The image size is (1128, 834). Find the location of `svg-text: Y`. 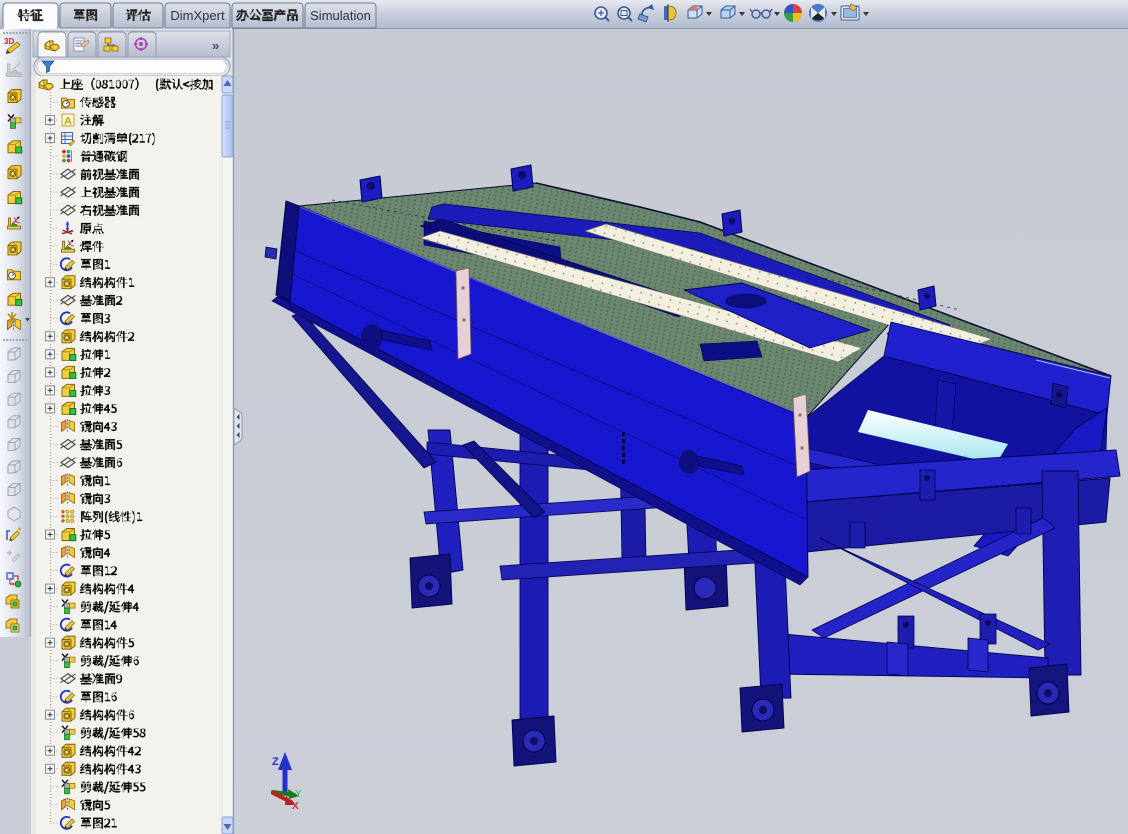

svg-text: Y is located at coordinates (298, 794).